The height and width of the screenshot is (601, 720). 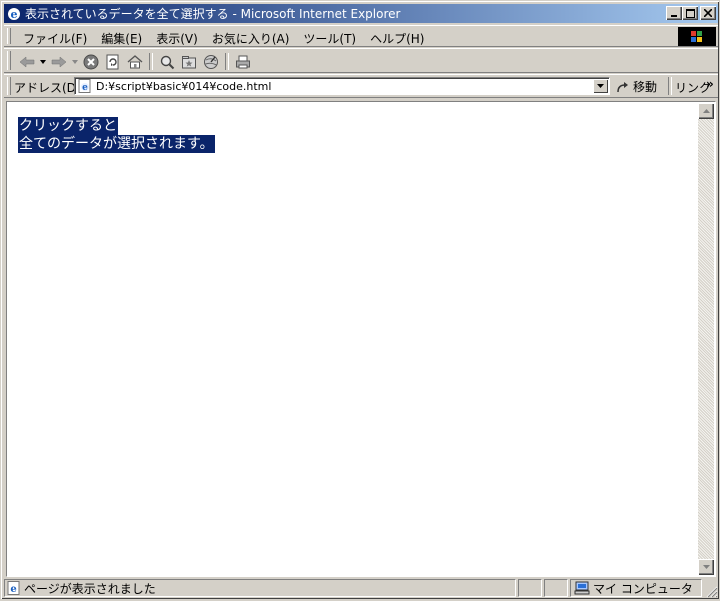 I want to click on minimize-button, so click(x=674, y=13).